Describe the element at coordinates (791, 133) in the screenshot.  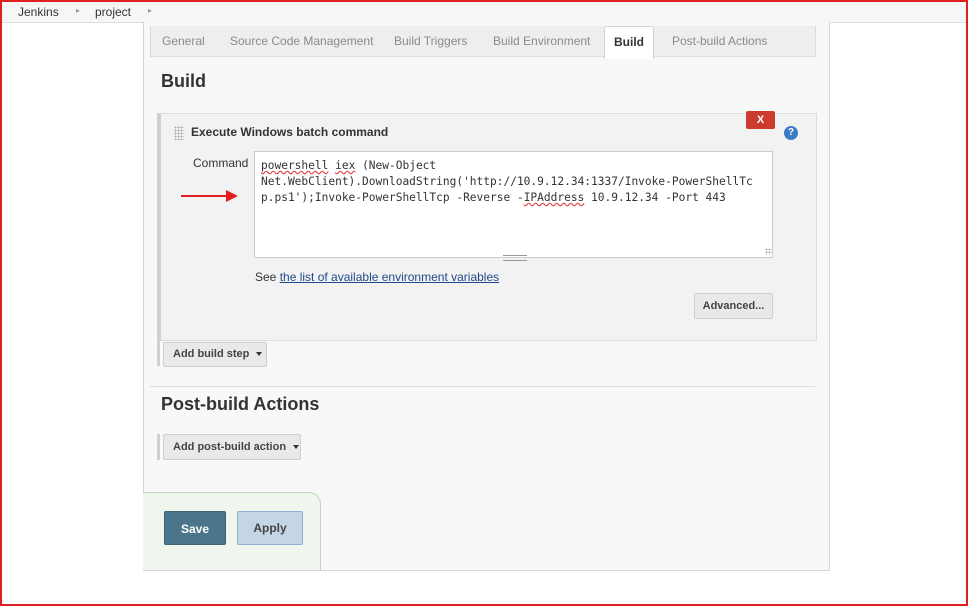
I see `help-icon: ?` at that location.